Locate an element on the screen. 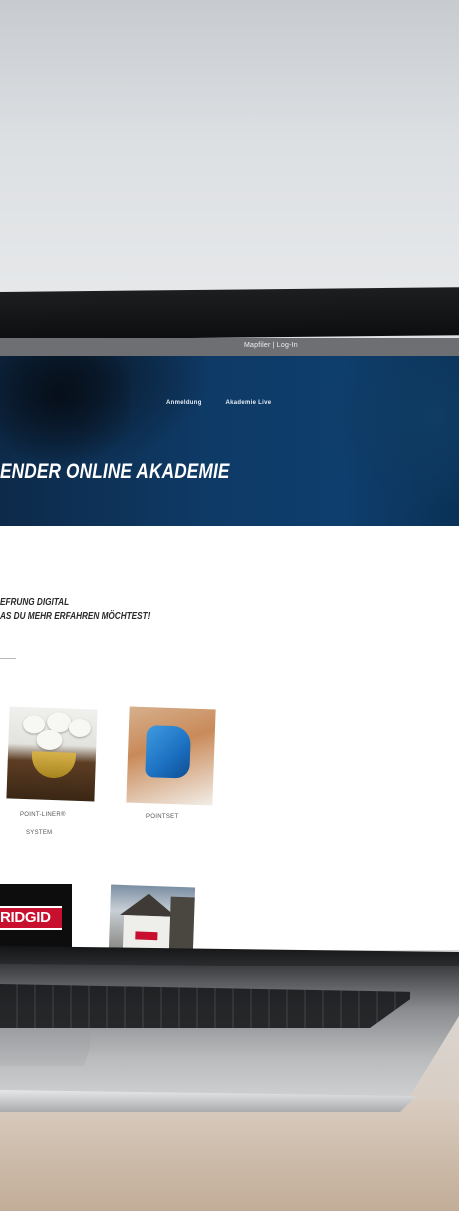 This screenshot has width=459, height=1211. brand-card-ridgid: RIDGID is located at coordinates (36, 917).